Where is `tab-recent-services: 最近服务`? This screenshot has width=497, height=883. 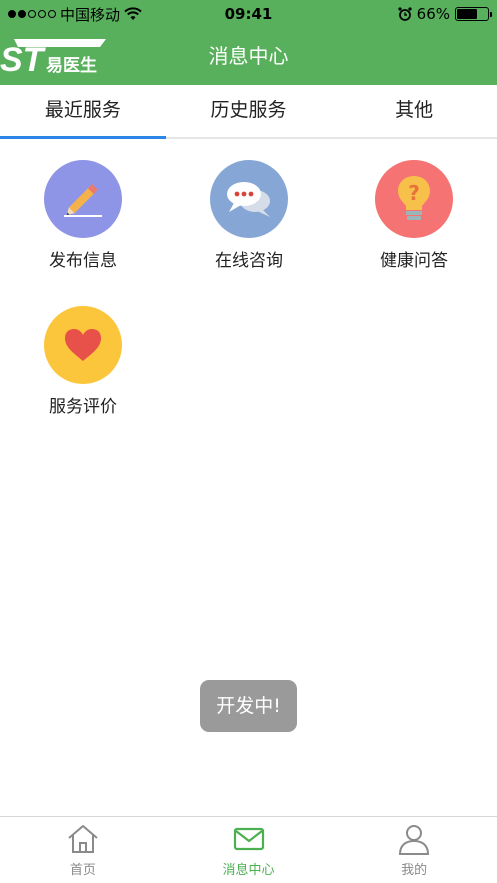 tab-recent-services: 最近服务 is located at coordinates (83, 112).